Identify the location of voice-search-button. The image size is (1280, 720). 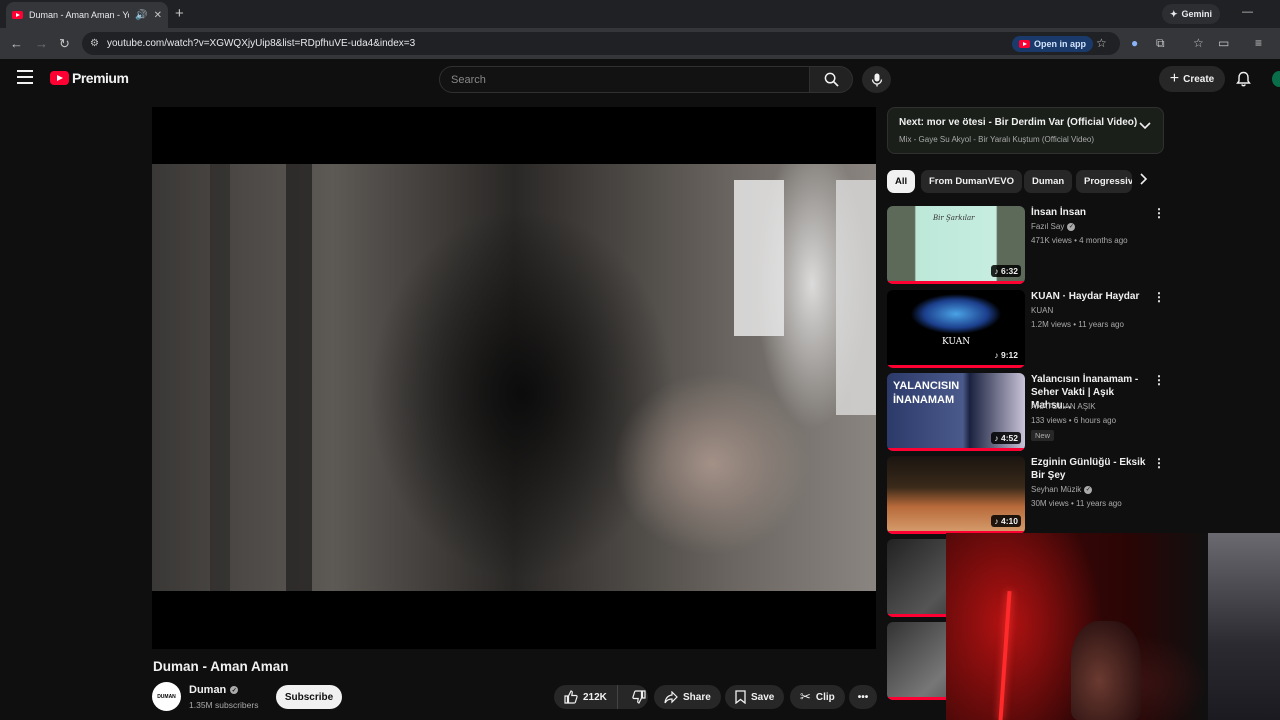
(876, 79).